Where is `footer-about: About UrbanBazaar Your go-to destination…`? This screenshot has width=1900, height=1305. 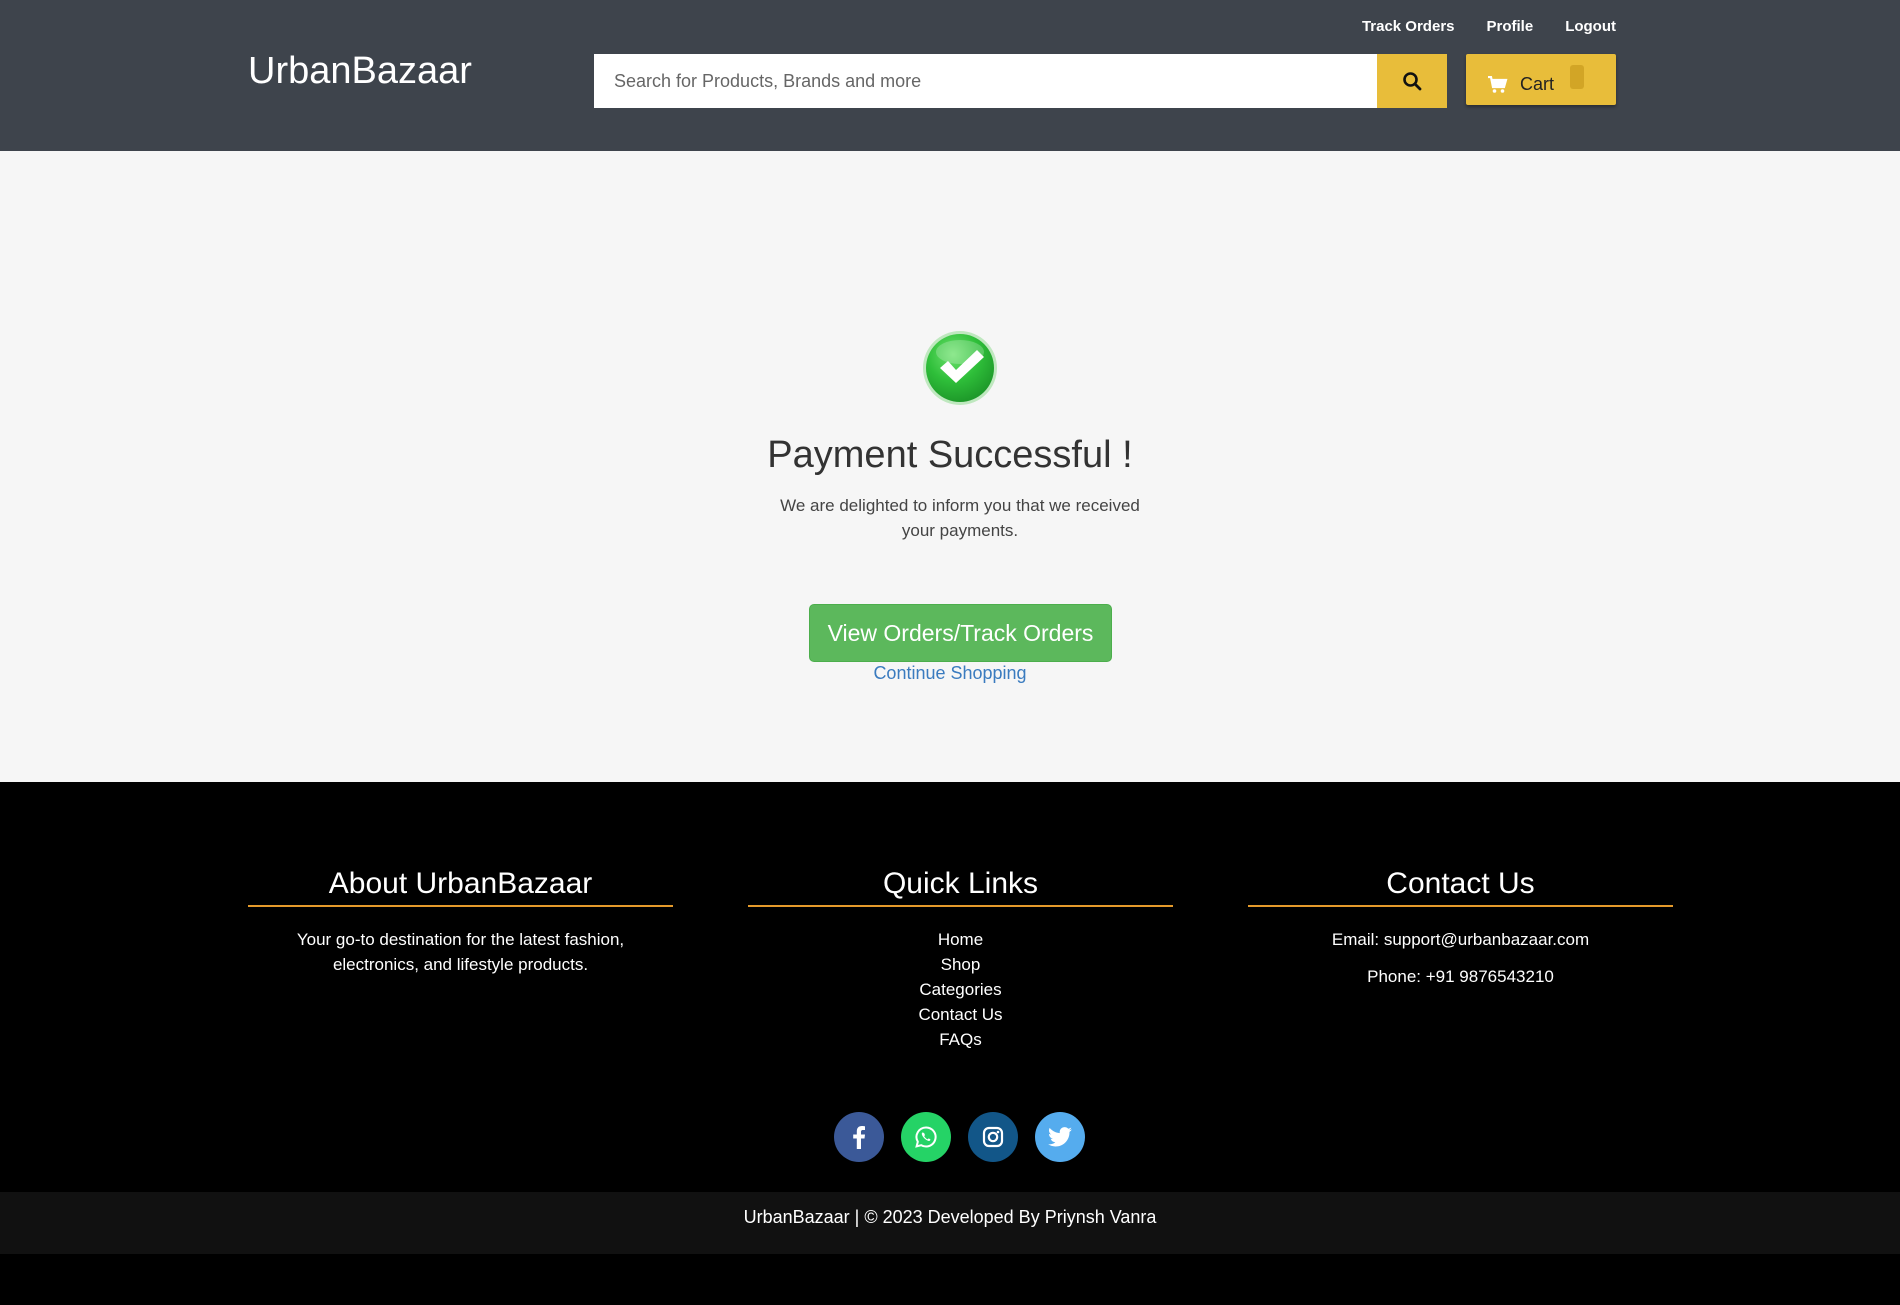 footer-about: About UrbanBazaar Your go-to destination… is located at coordinates (460, 922).